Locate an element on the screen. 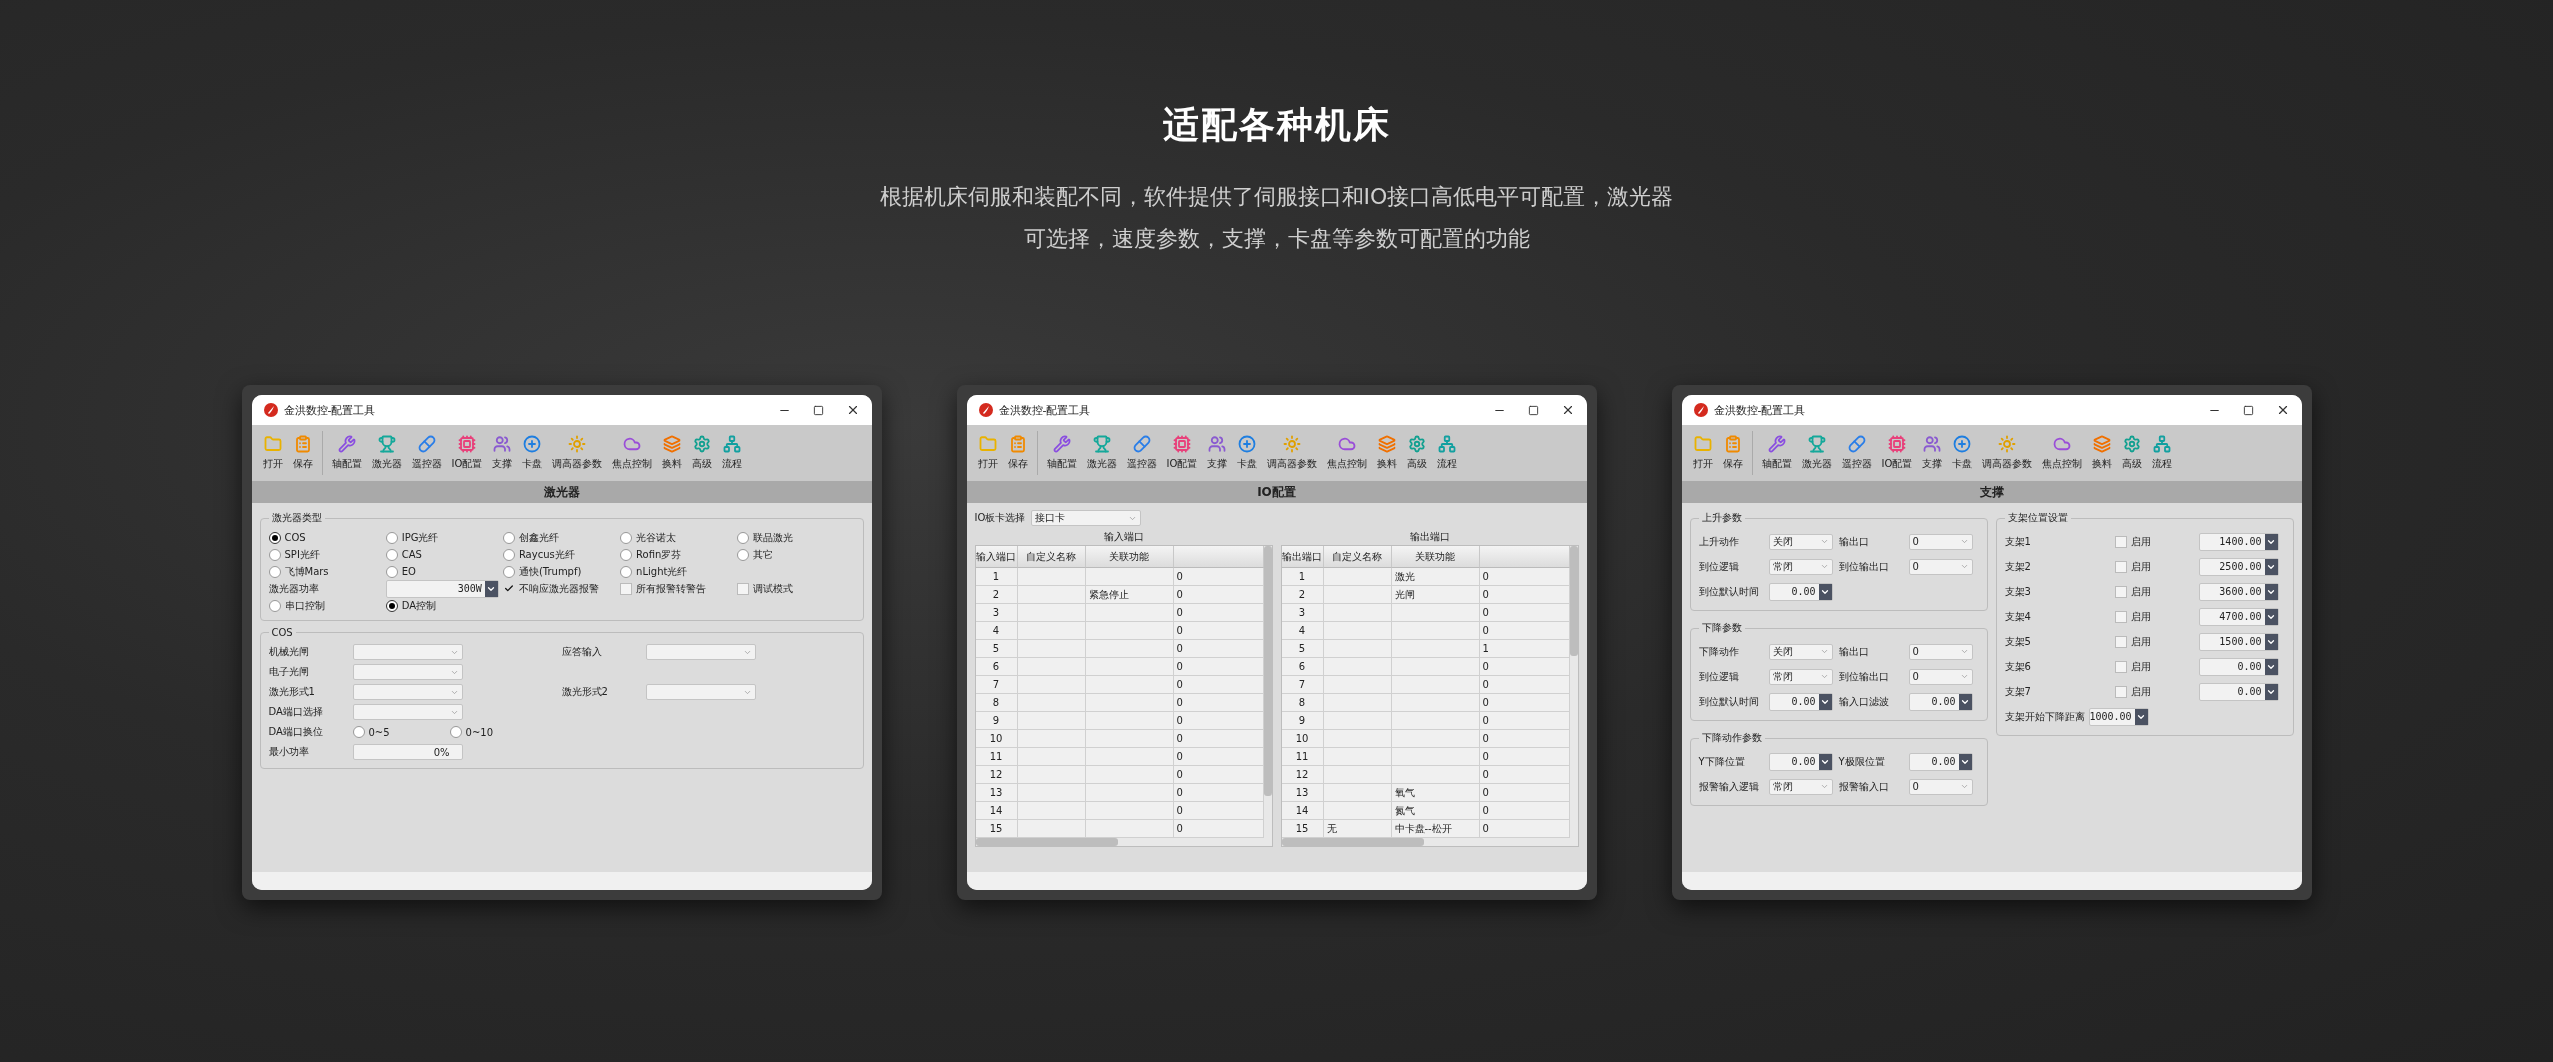  radio-option: Raycus光纤 is located at coordinates (538, 554).